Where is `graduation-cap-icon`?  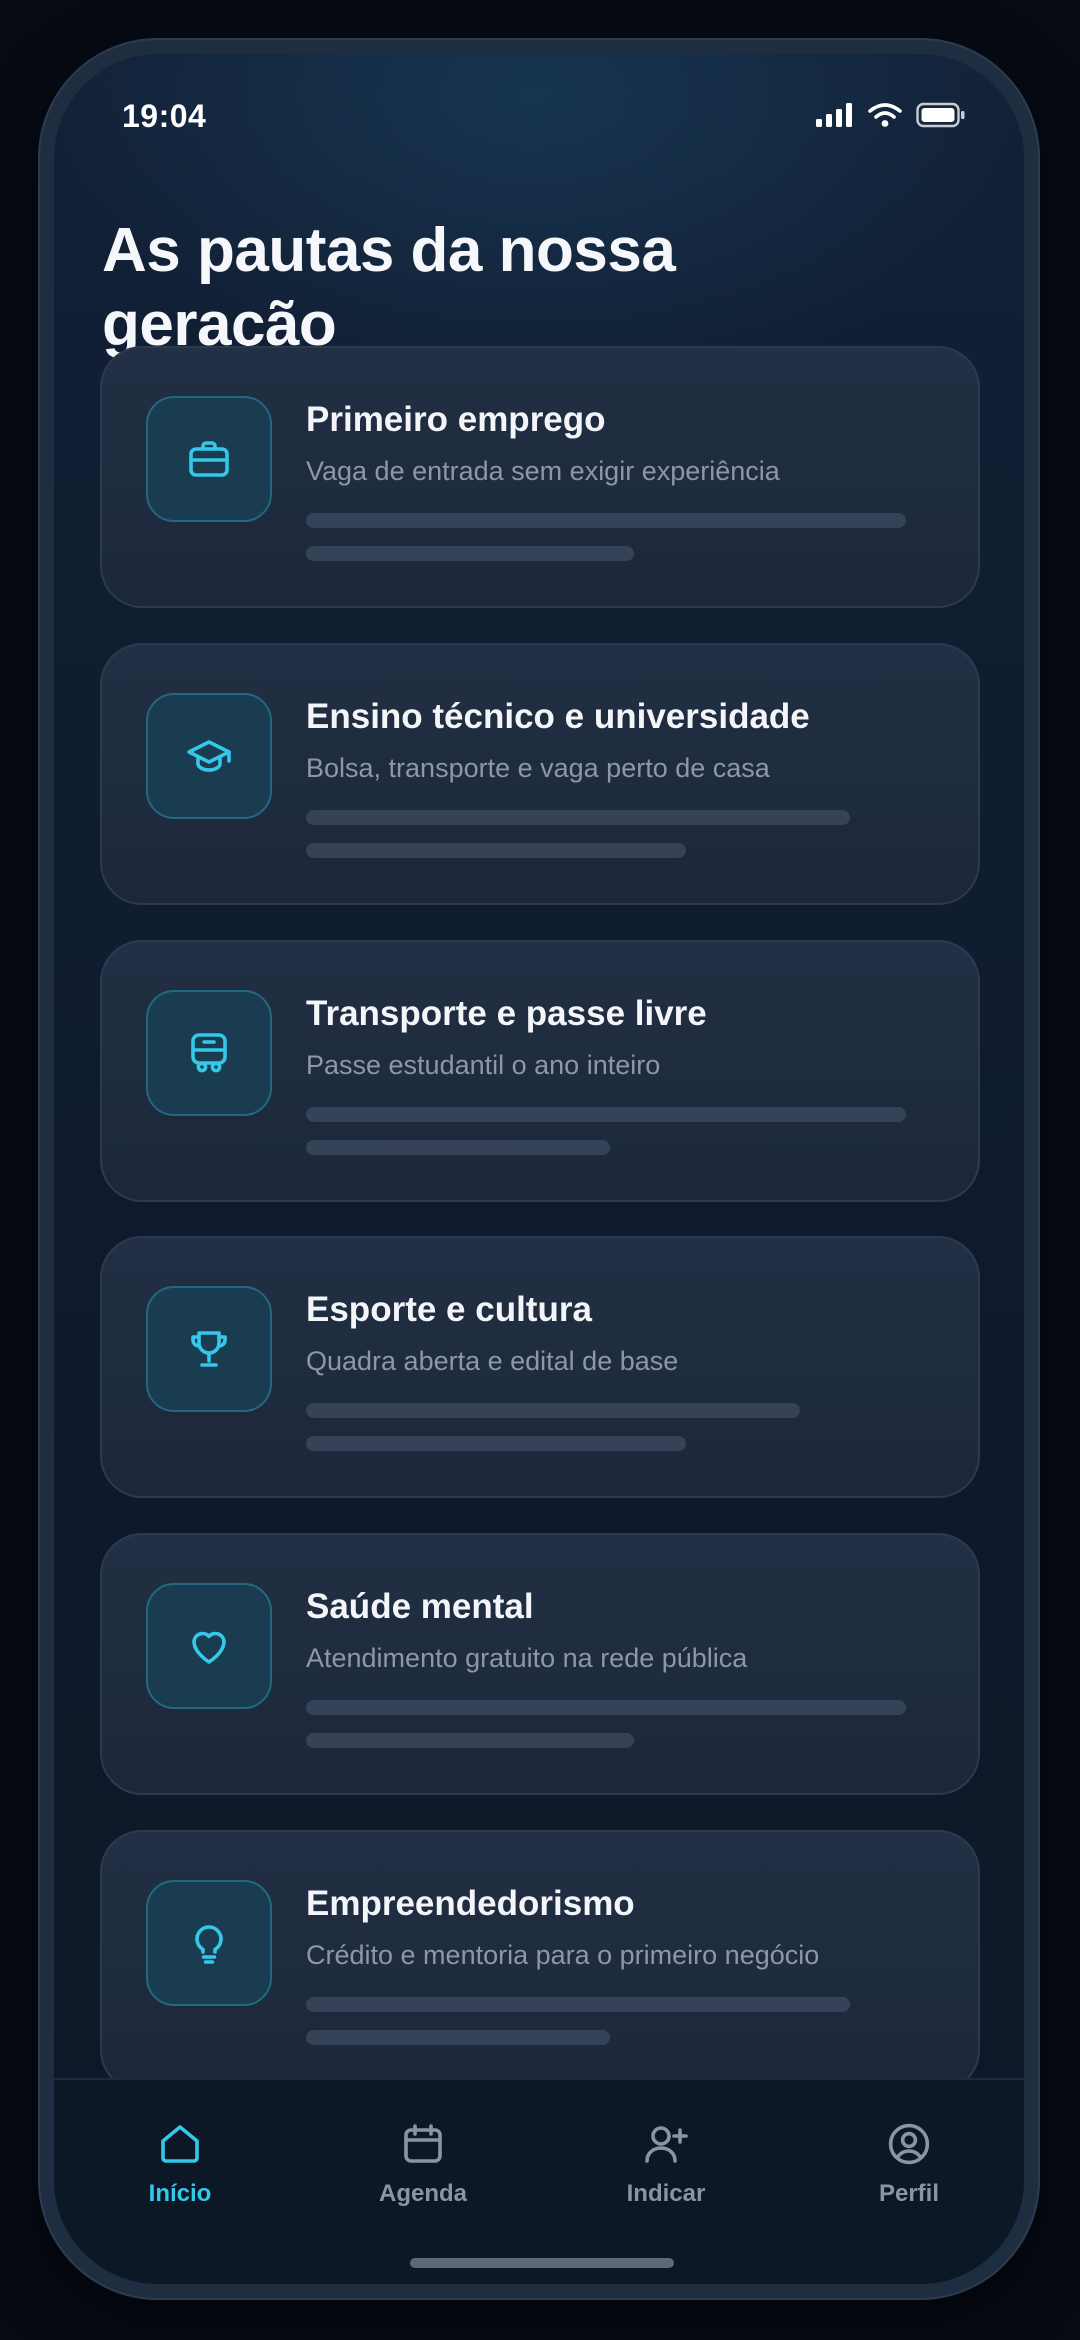 graduation-cap-icon is located at coordinates (209, 756).